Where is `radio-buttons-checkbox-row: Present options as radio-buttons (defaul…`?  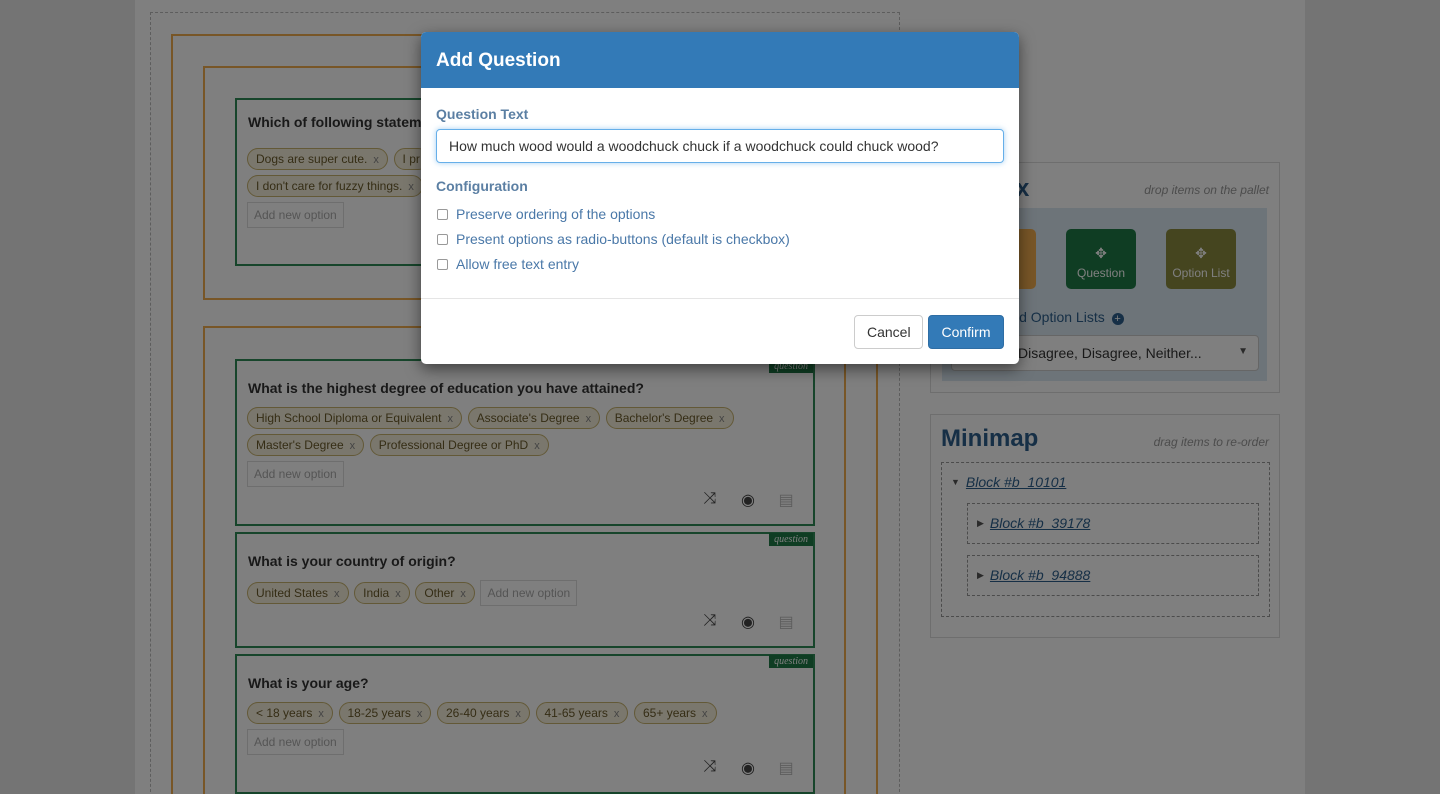
radio-buttons-checkbox-row: Present options as radio-buttons (defaul… is located at coordinates (613, 239).